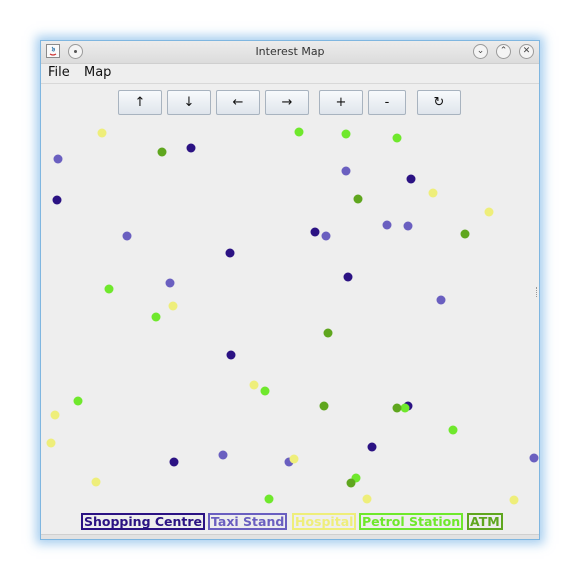 Image resolution: width=580 pixels, height=580 pixels. I want to click on legend-atm: ATM, so click(485, 521).